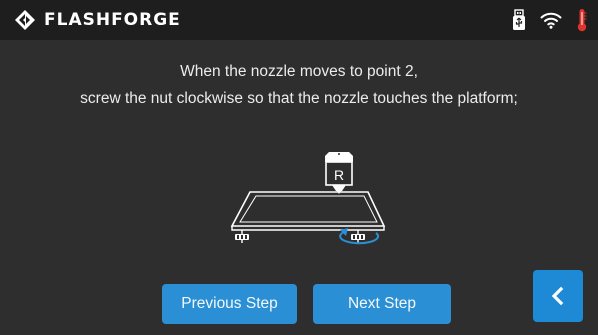  What do you see at coordinates (519, 19) in the screenshot?
I see `usb-icon` at bounding box center [519, 19].